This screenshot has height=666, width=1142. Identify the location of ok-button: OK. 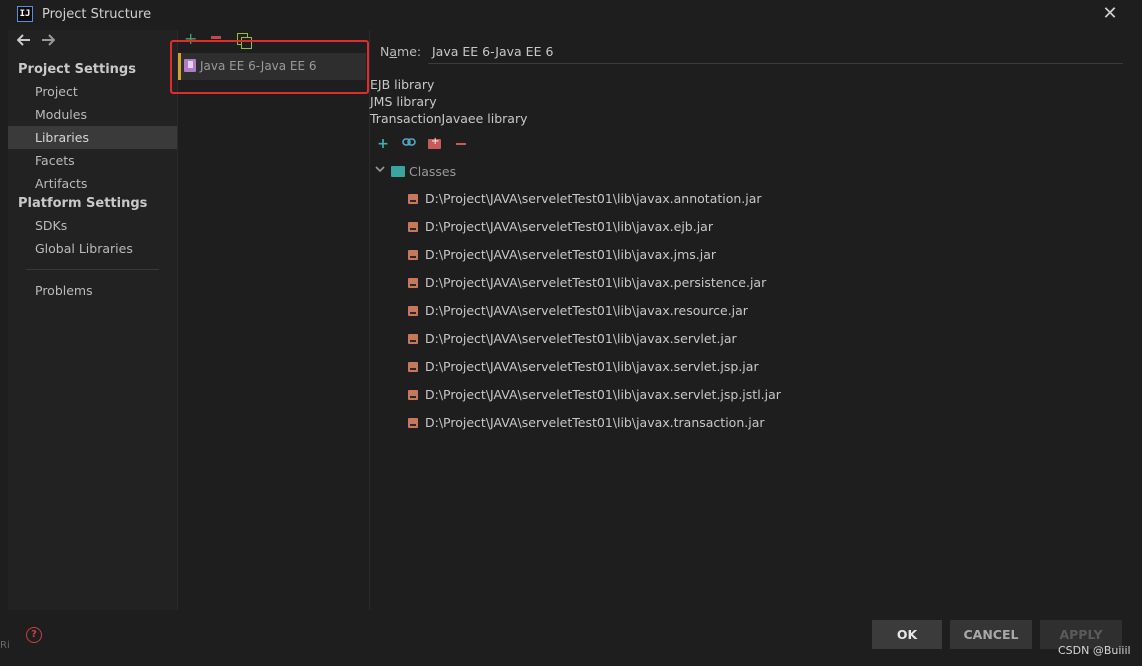
(907, 634).